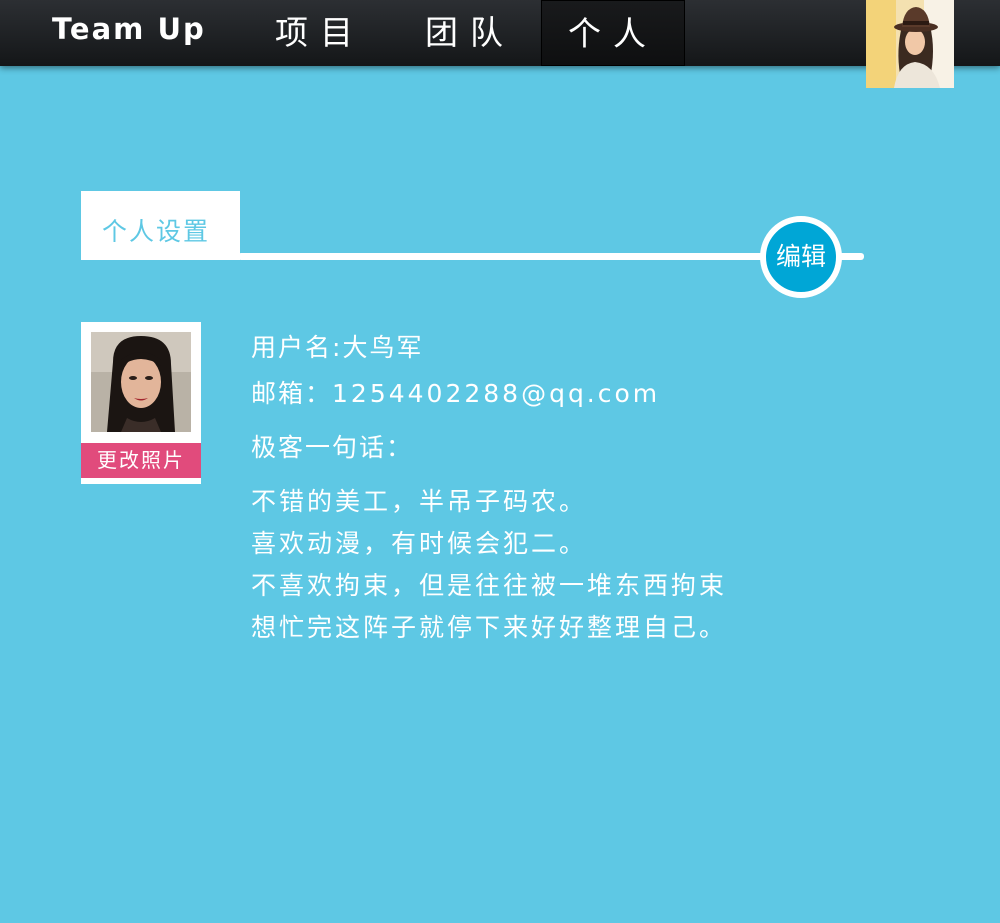  Describe the element at coordinates (419, 501) in the screenshot. I see `motto-line: 不错的美工，半吊子码农。` at that location.